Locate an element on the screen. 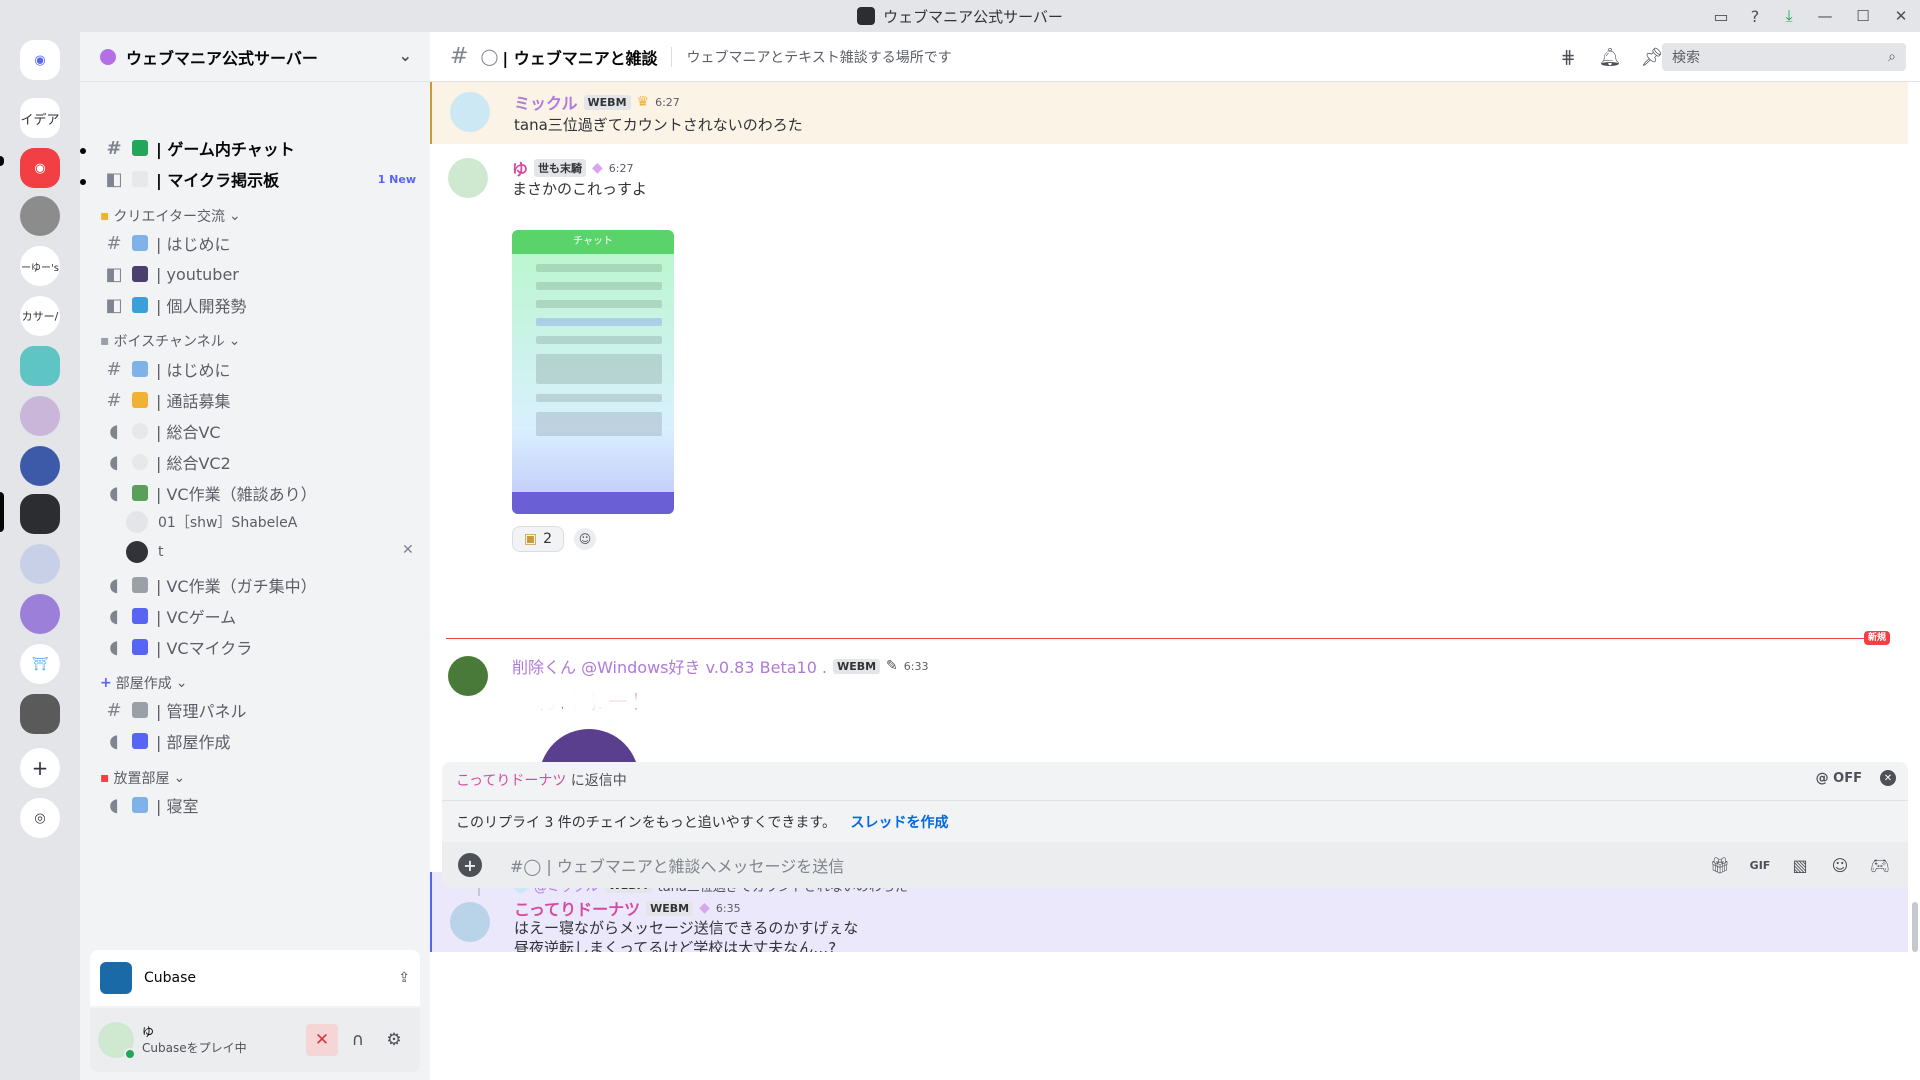 The width and height of the screenshot is (1920, 1080). channel-topic: ウェブマニアとテキスト雑談する場所です is located at coordinates (811, 56).